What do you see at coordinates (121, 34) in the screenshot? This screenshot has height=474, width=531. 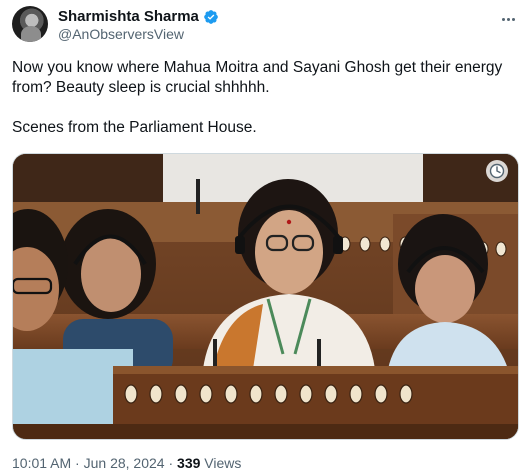 I see `author-handle: @AnObserversView` at bounding box center [121, 34].